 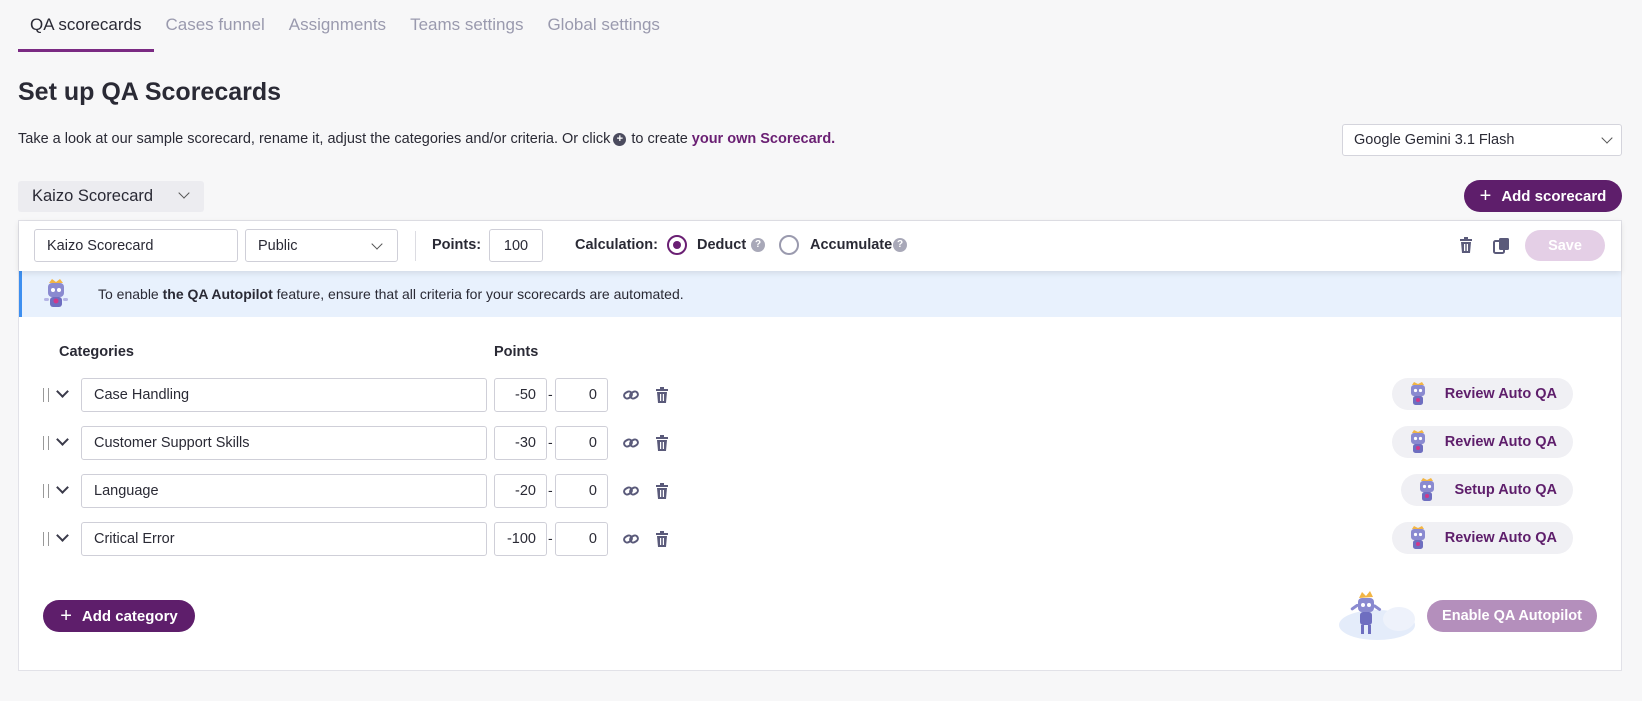 I want to click on scorecard-name-input: Kaizo Scorecard, so click(x=136, y=245).